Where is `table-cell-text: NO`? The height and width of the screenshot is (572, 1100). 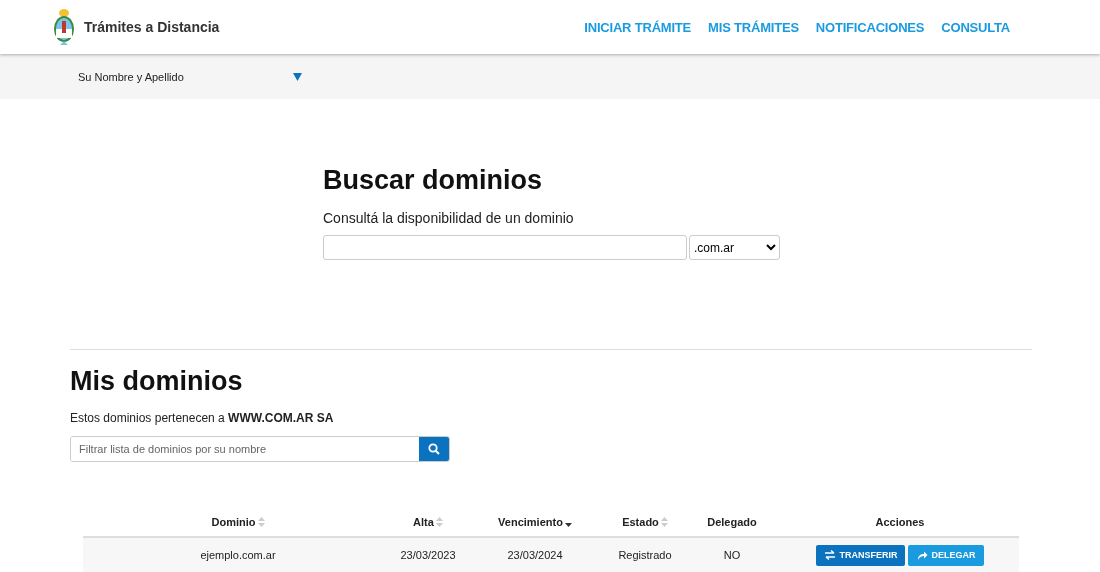 table-cell-text: NO is located at coordinates (732, 555).